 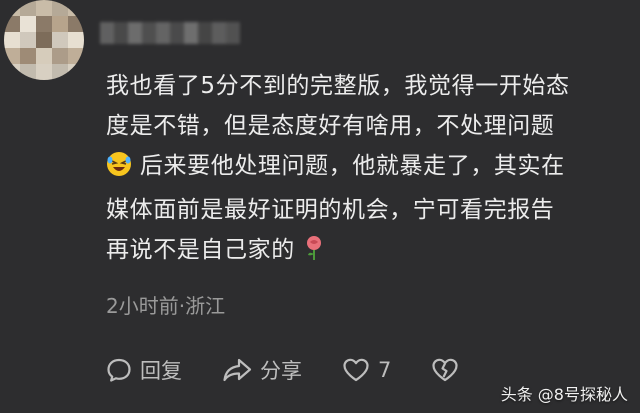 I want to click on laughing-emoji-icon, so click(x=119, y=170).